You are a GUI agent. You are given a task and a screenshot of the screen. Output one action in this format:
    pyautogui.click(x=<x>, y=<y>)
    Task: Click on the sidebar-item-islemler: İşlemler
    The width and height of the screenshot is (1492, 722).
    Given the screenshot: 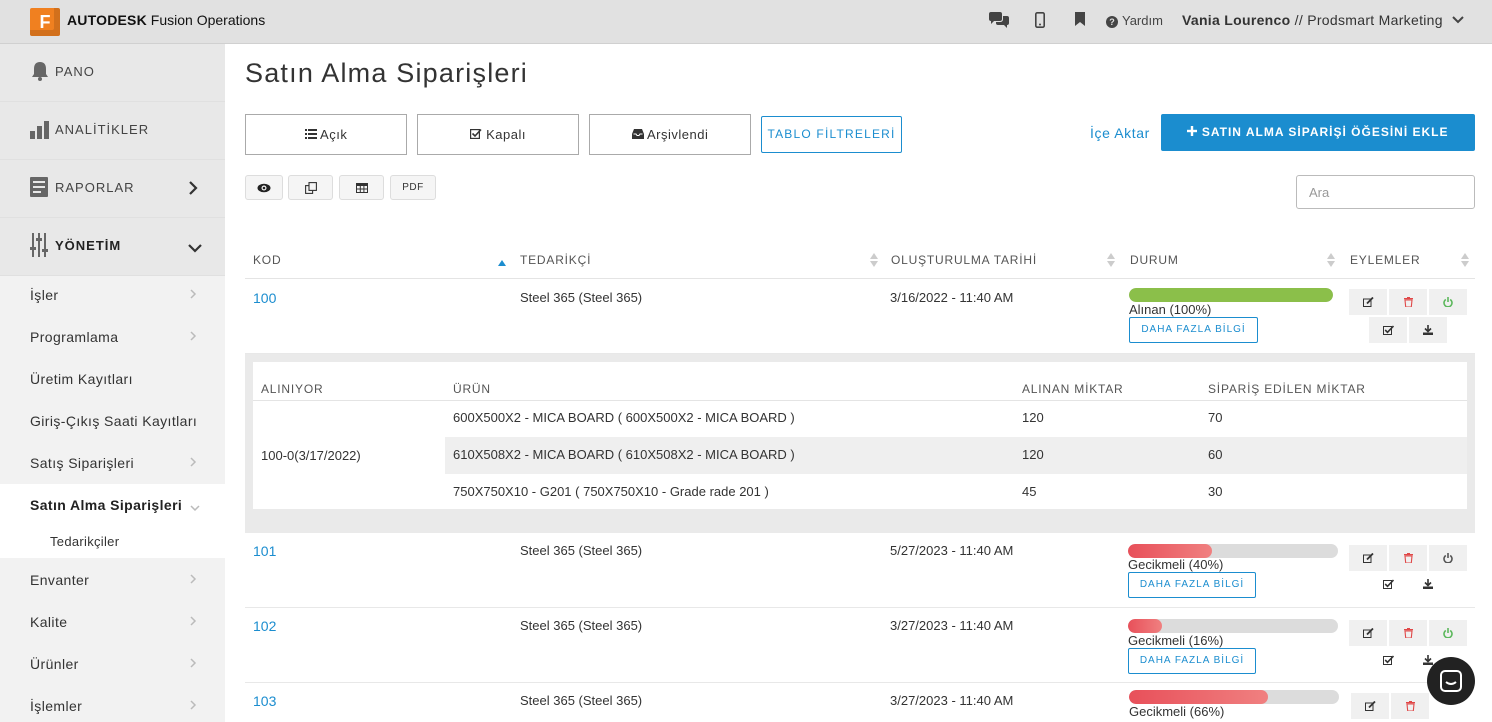 What is the action you would take?
    pyautogui.click(x=112, y=703)
    